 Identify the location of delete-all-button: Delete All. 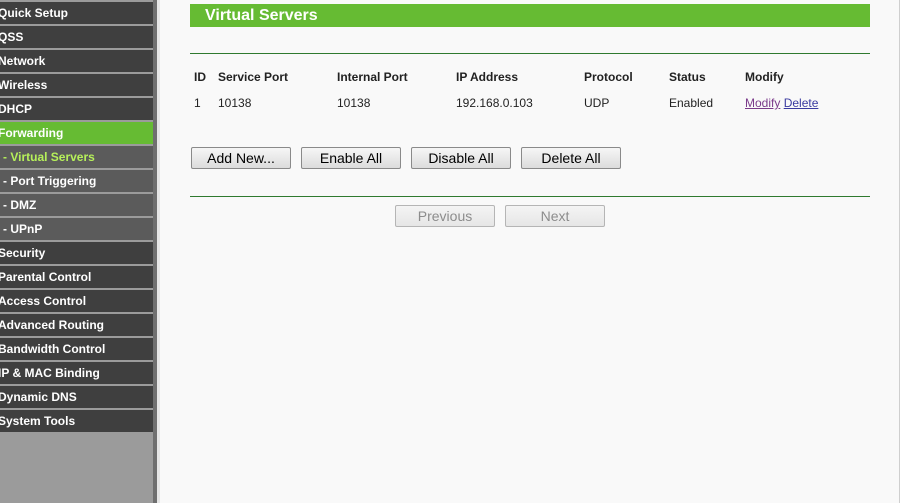
(571, 158).